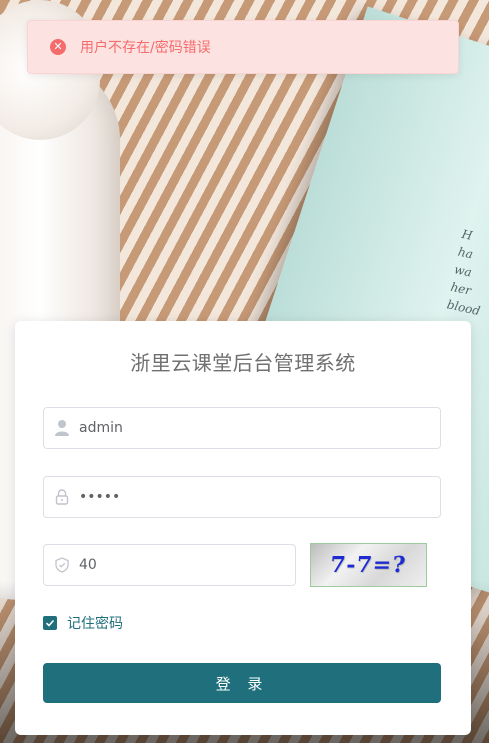  Describe the element at coordinates (62, 565) in the screenshot. I see `shield-icon` at that location.